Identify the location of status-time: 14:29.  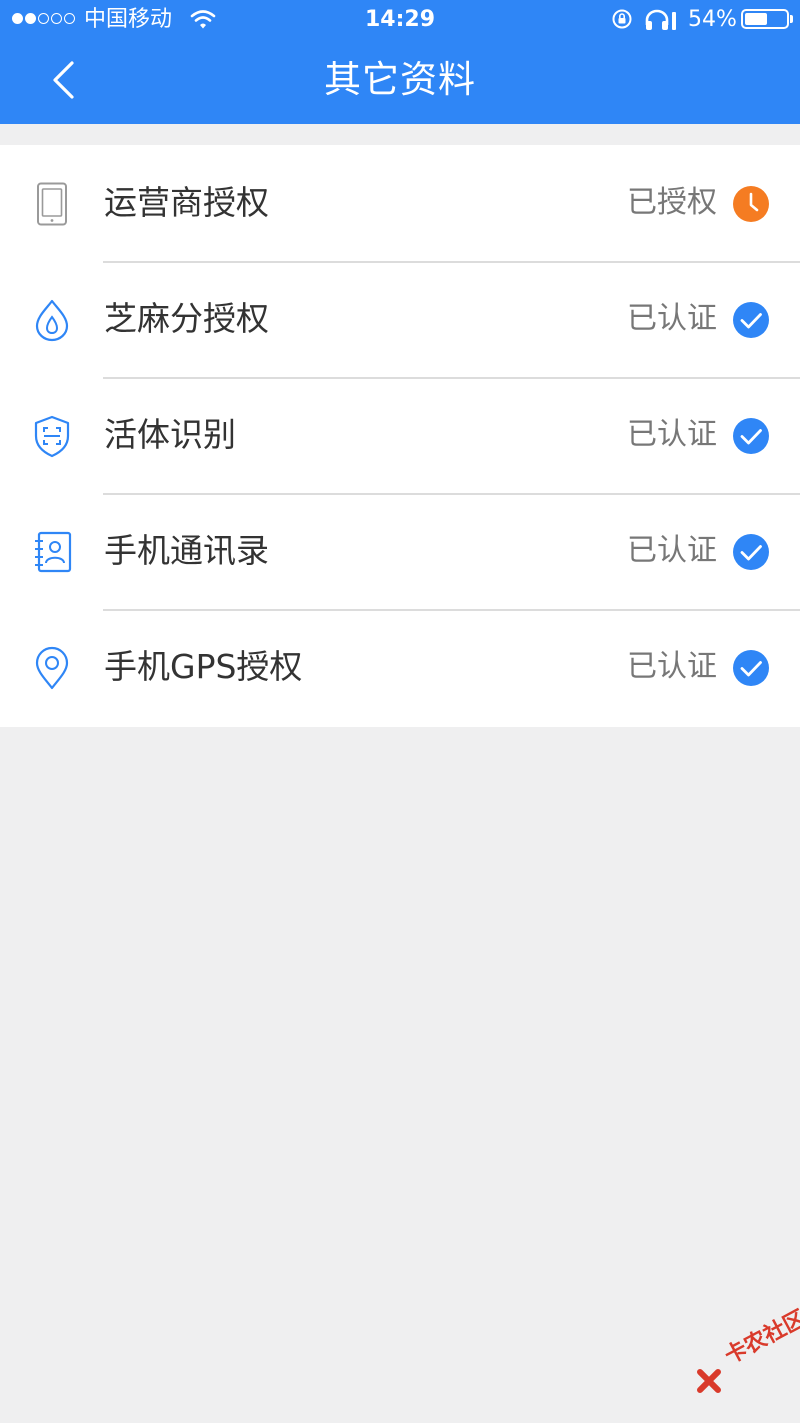
(400, 19).